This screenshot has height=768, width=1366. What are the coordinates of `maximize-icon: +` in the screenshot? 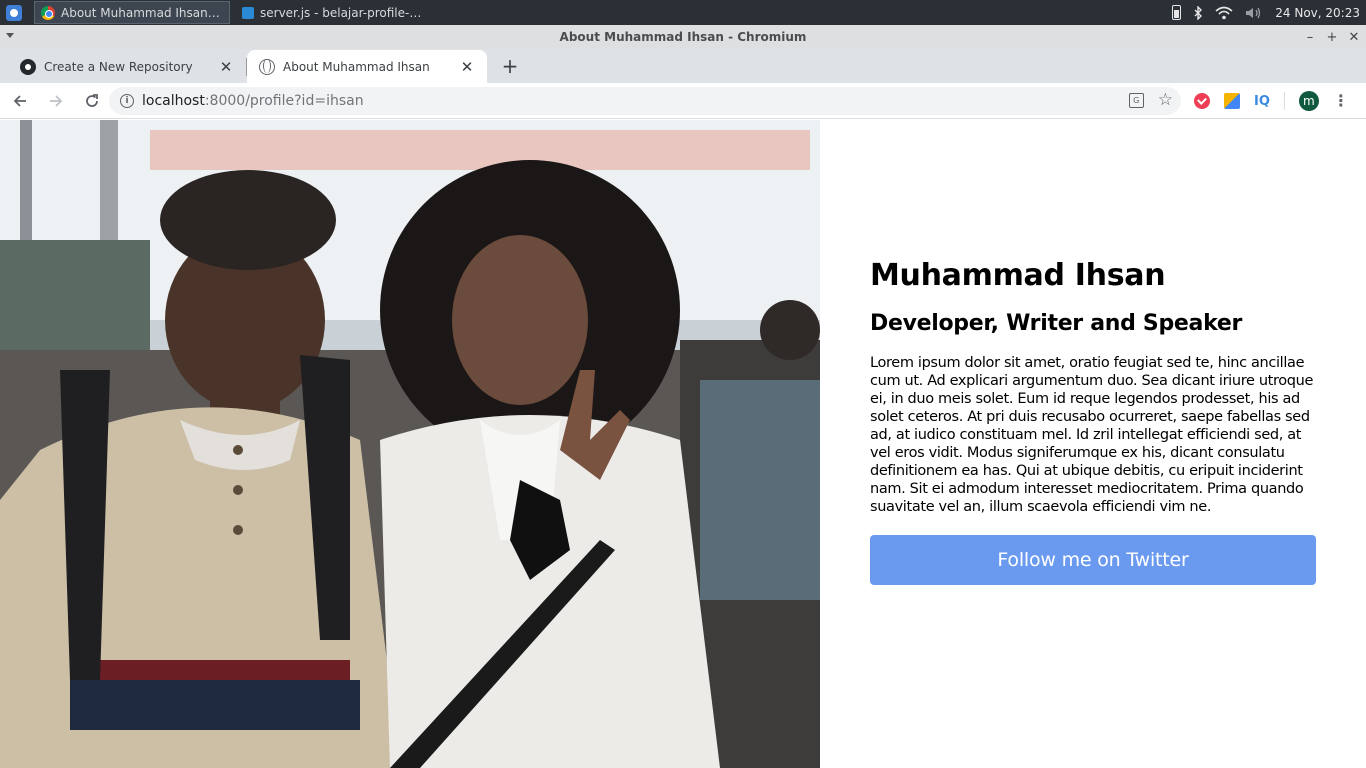 It's located at (1332, 37).